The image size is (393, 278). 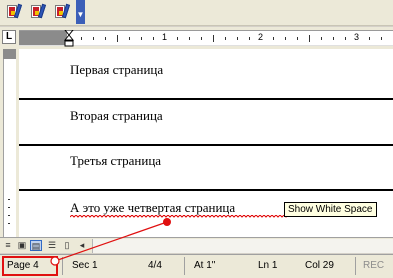 I want to click on ruler-number: 3, so click(x=357, y=37).